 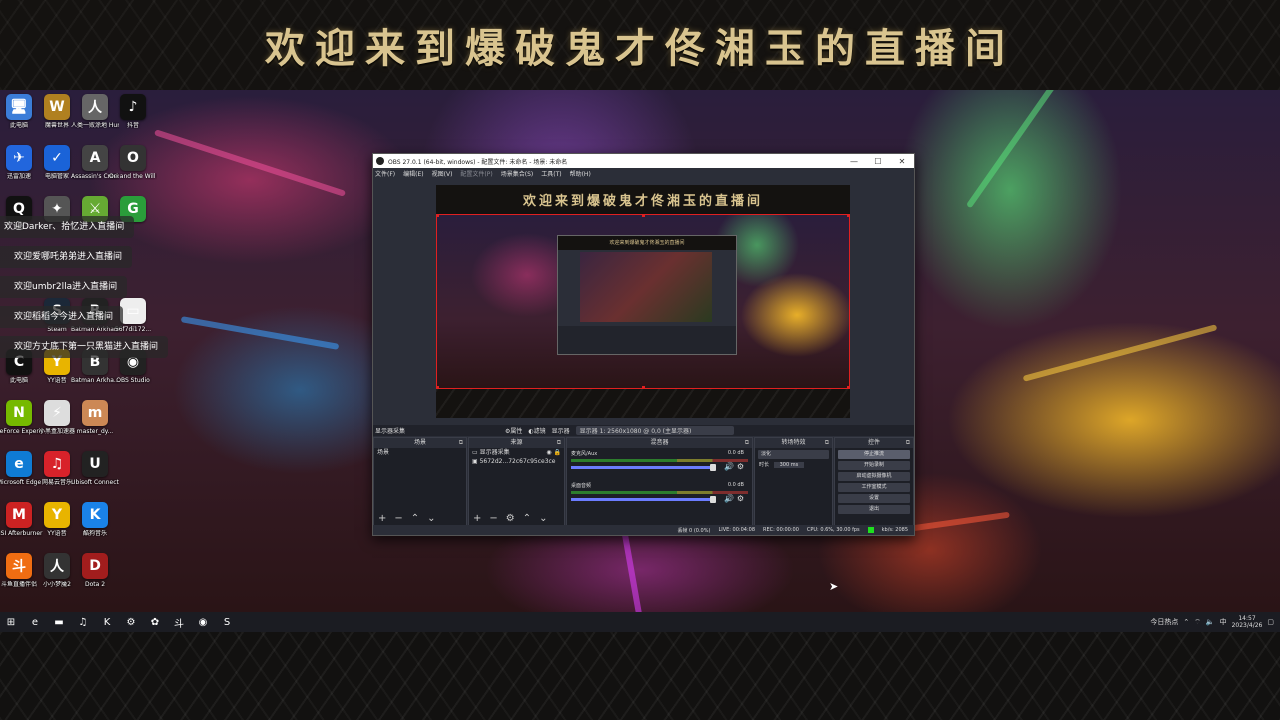 I want to click on start-icon: ⊞, so click(x=11, y=622).